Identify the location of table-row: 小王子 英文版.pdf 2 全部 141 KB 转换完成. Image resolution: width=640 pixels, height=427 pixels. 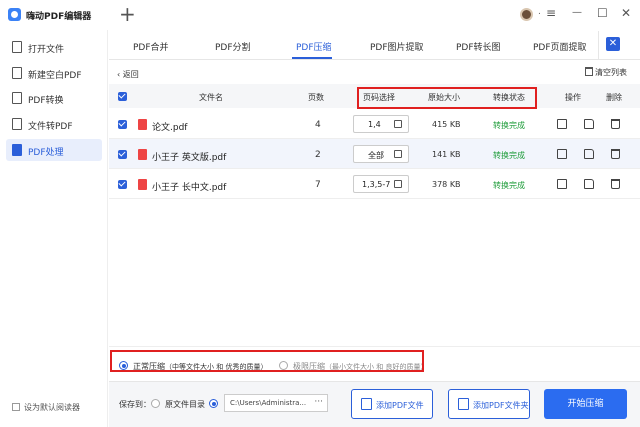
(374, 154).